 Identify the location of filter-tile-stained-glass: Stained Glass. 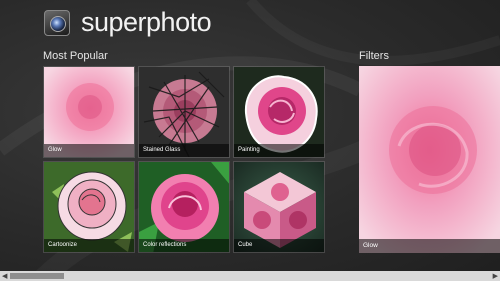
(184, 112).